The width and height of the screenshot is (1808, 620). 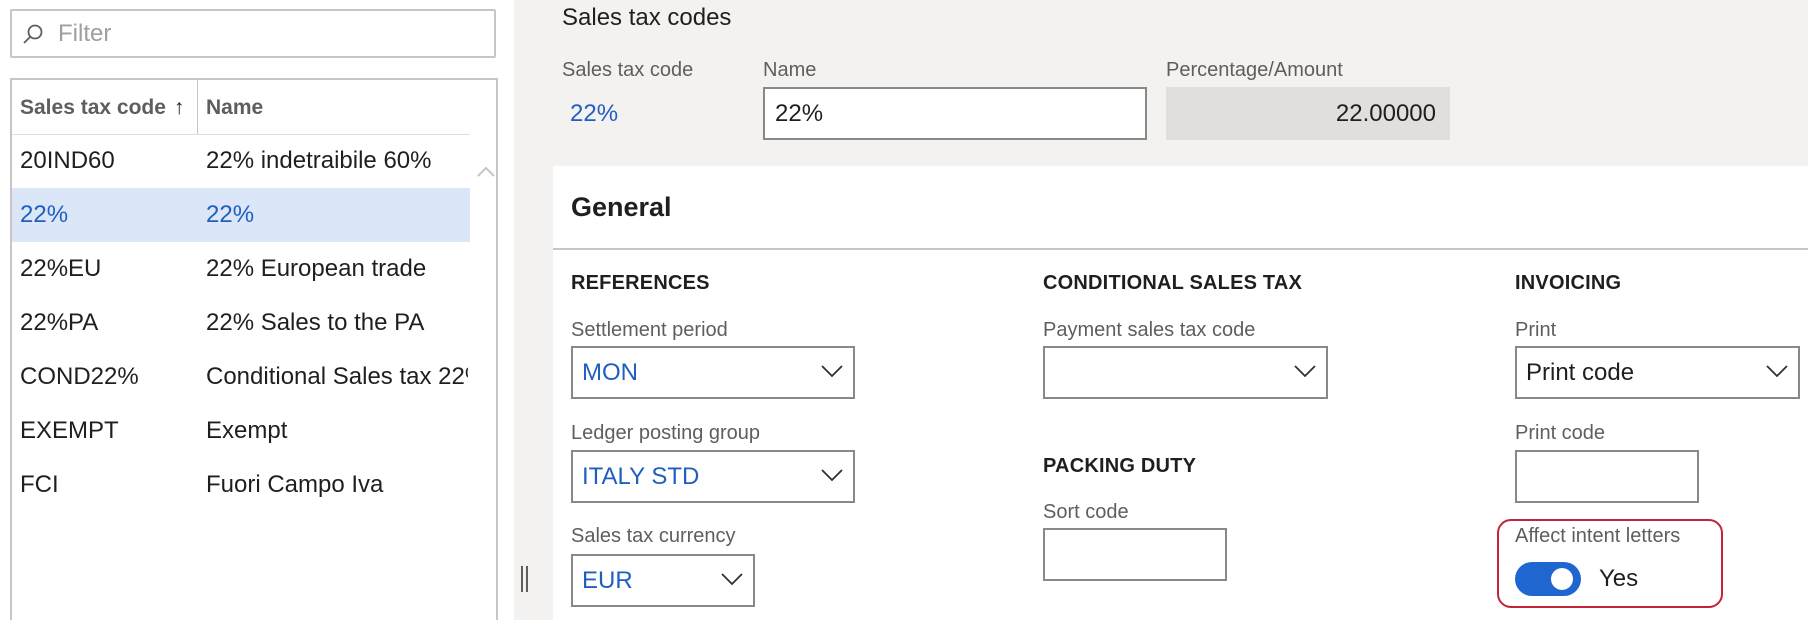 I want to click on table-row: 22%EU 22% European trade, so click(x=241, y=269).